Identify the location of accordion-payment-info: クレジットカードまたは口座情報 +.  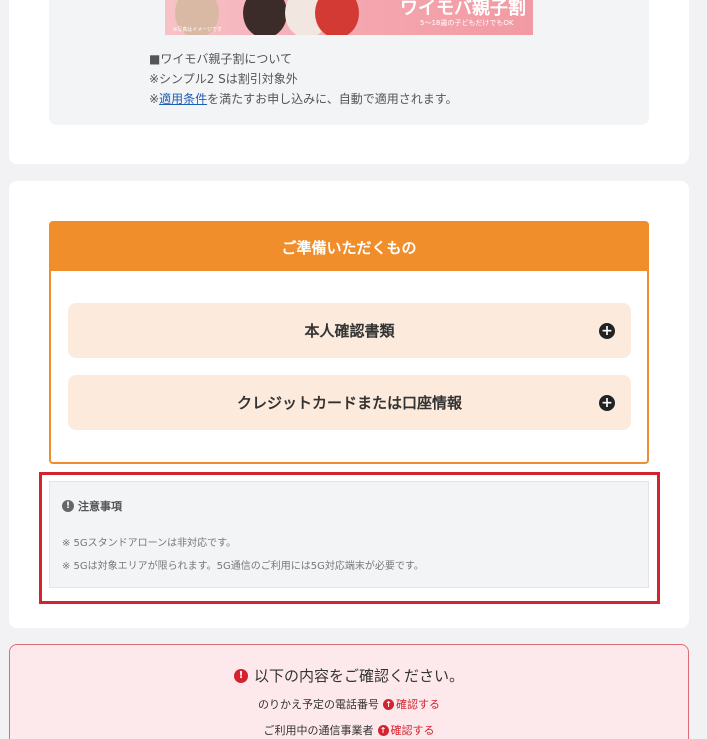
(349, 402).